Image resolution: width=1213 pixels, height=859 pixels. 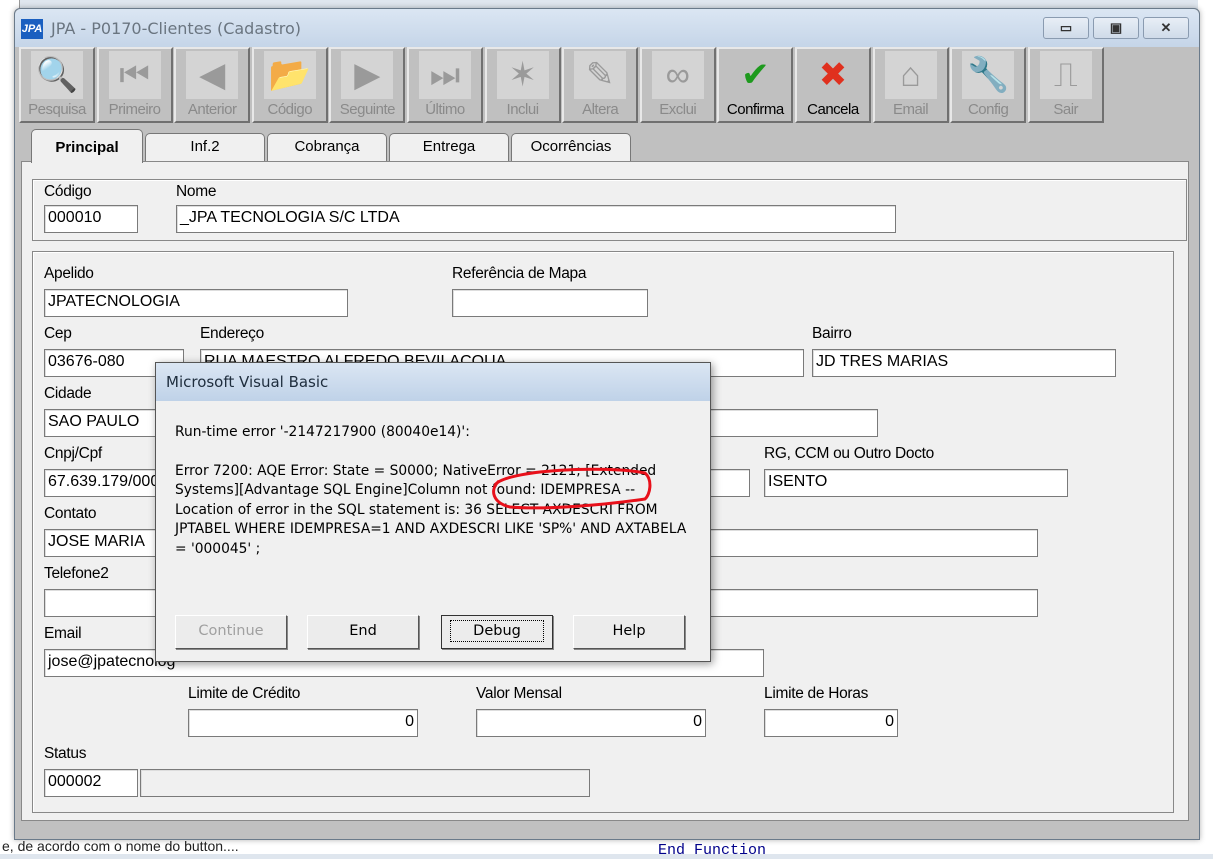 I want to click on tab-cobranca: Cobrança, so click(x=327, y=147).